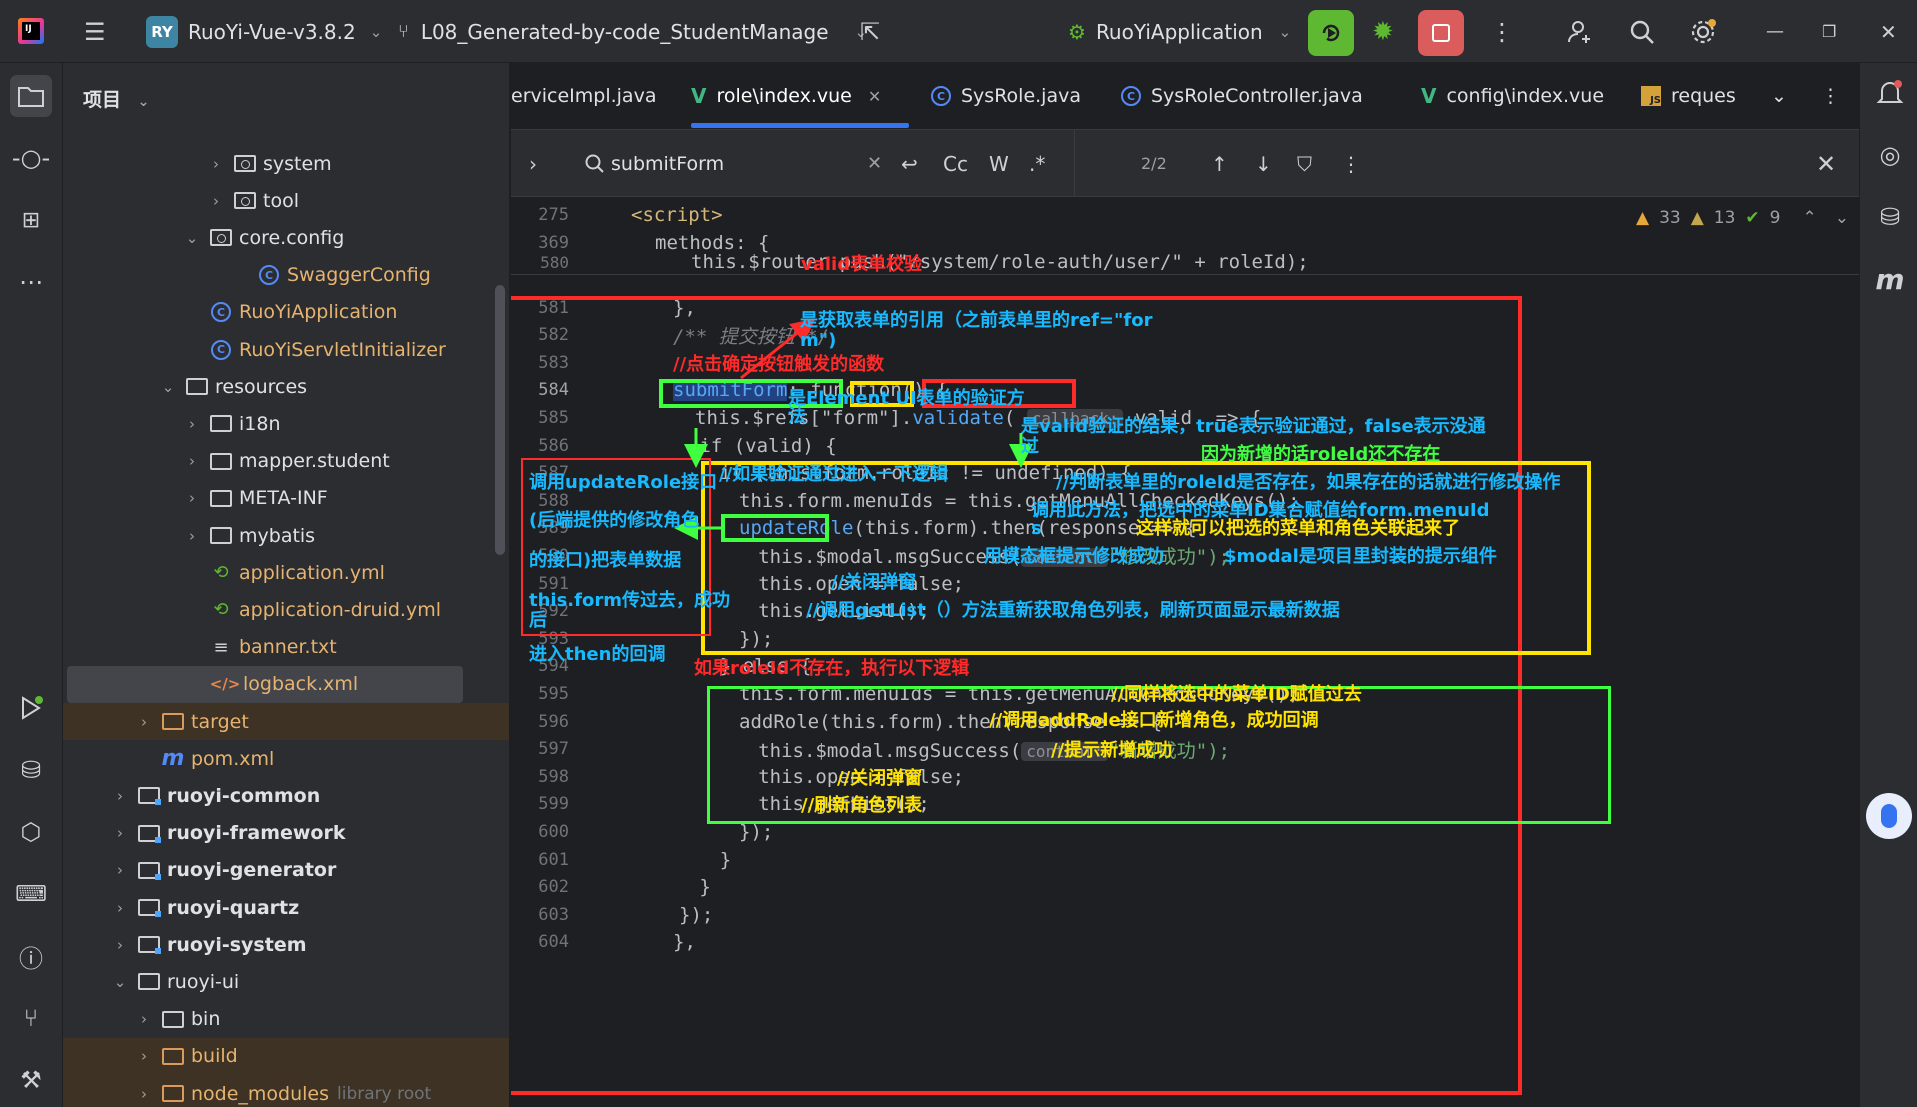 This screenshot has height=1107, width=1917. I want to click on tree-item: › system, so click(286, 163).